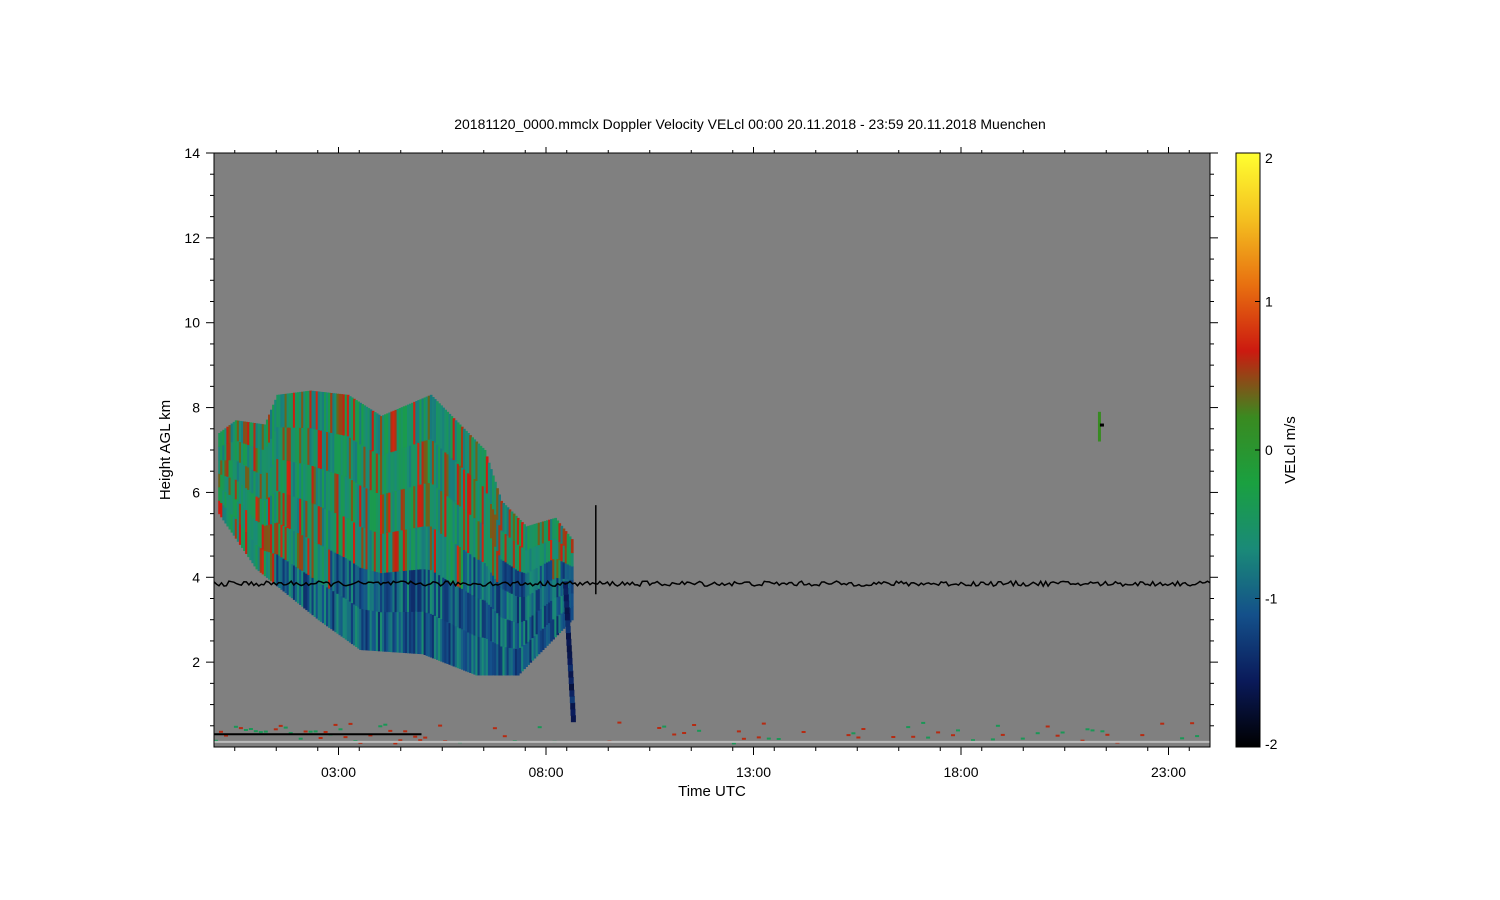 The height and width of the screenshot is (900, 1500). Describe the element at coordinates (1269, 158) in the screenshot. I see `colorbar-tick-label: 2` at that location.